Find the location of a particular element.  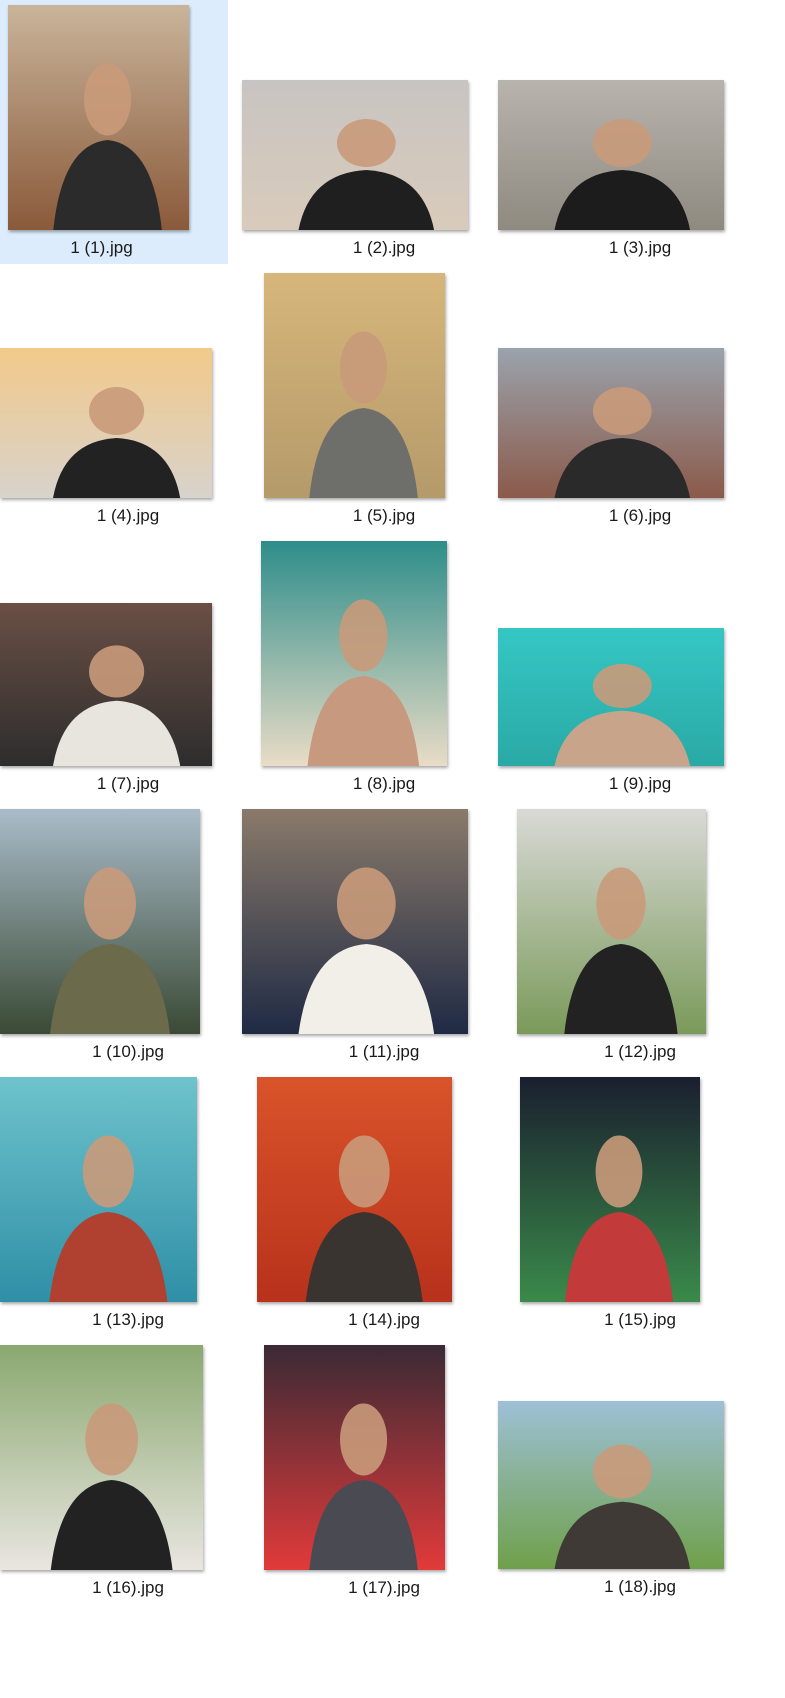

file-item: 1 (8).jpg is located at coordinates (384, 670).